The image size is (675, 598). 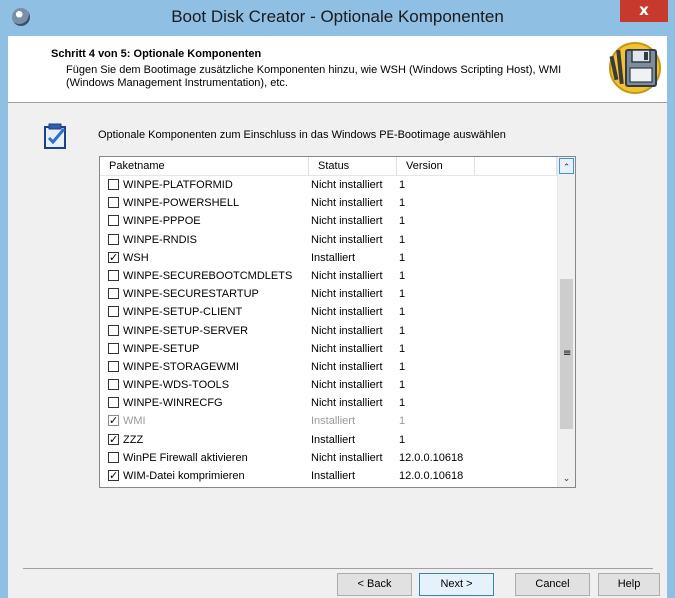 I want to click on scroll-thumb: ≡, so click(x=566, y=354).